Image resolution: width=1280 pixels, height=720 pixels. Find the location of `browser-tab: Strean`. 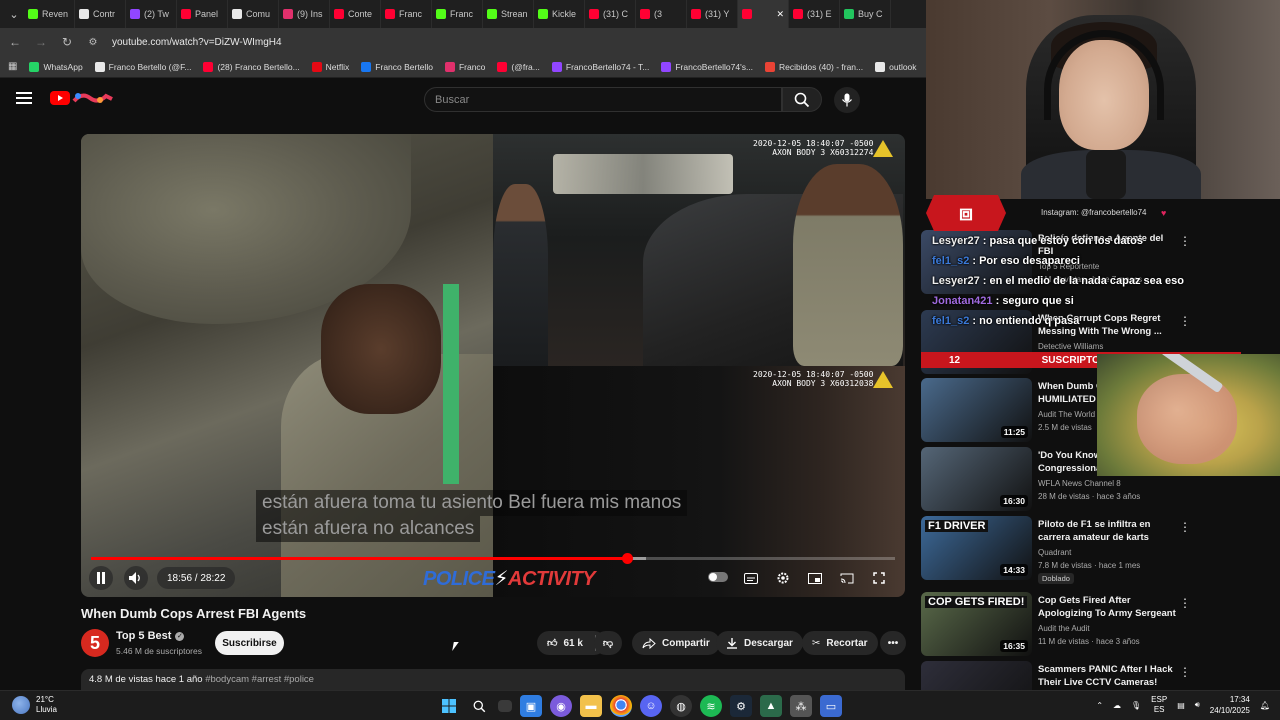

browser-tab: Strean is located at coordinates (508, 14).